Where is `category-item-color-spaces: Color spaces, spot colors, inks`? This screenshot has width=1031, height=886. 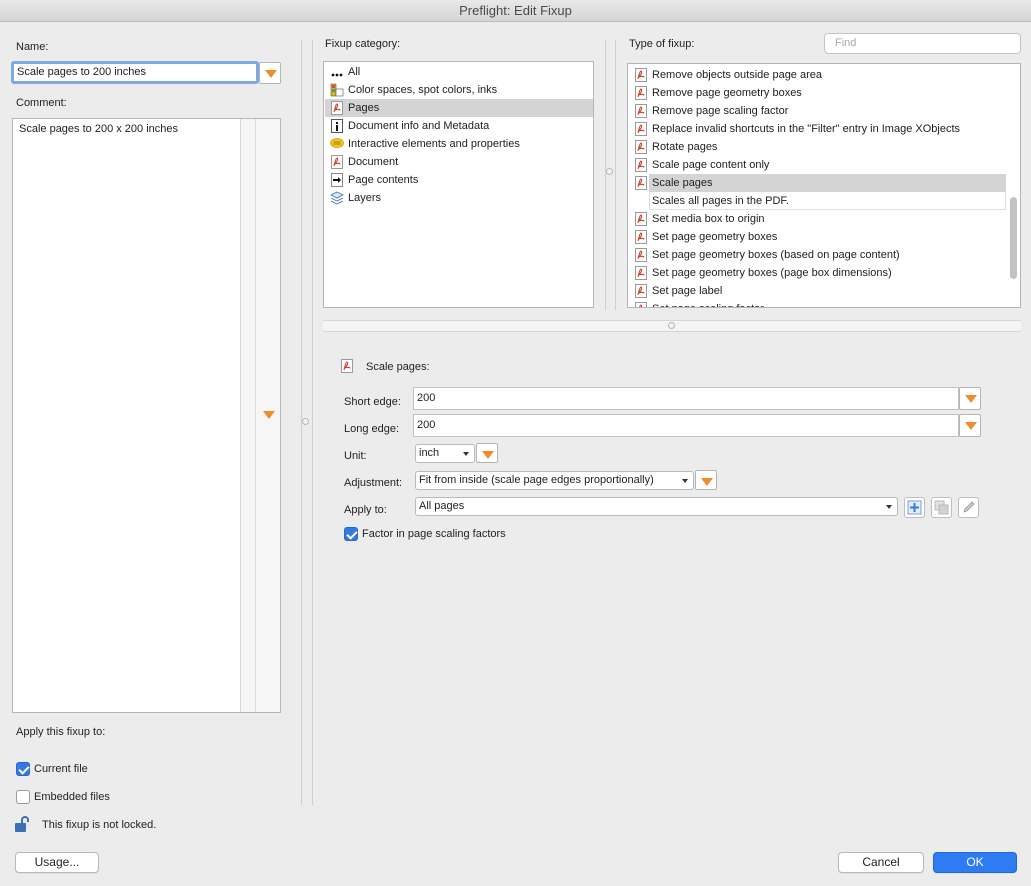 category-item-color-spaces: Color spaces, spot colors, inks is located at coordinates (459, 90).